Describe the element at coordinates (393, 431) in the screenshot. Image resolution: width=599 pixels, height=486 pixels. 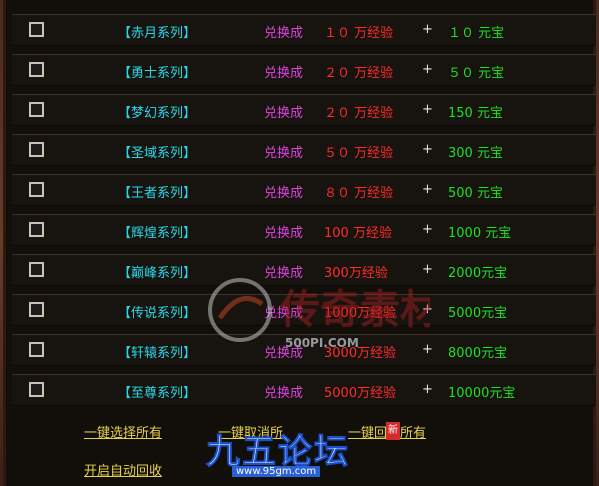
I see `new-badge: 新` at that location.